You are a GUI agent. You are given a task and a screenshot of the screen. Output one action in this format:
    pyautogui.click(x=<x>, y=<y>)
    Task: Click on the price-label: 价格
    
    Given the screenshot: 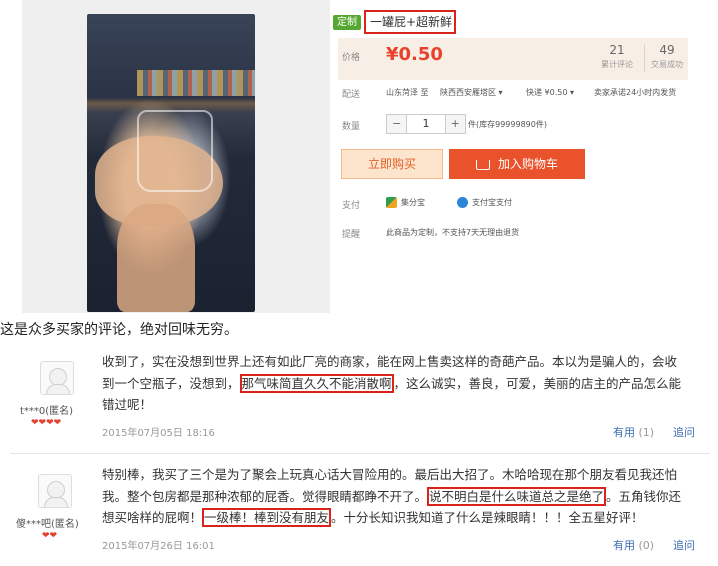 What is the action you would take?
    pyautogui.click(x=351, y=58)
    